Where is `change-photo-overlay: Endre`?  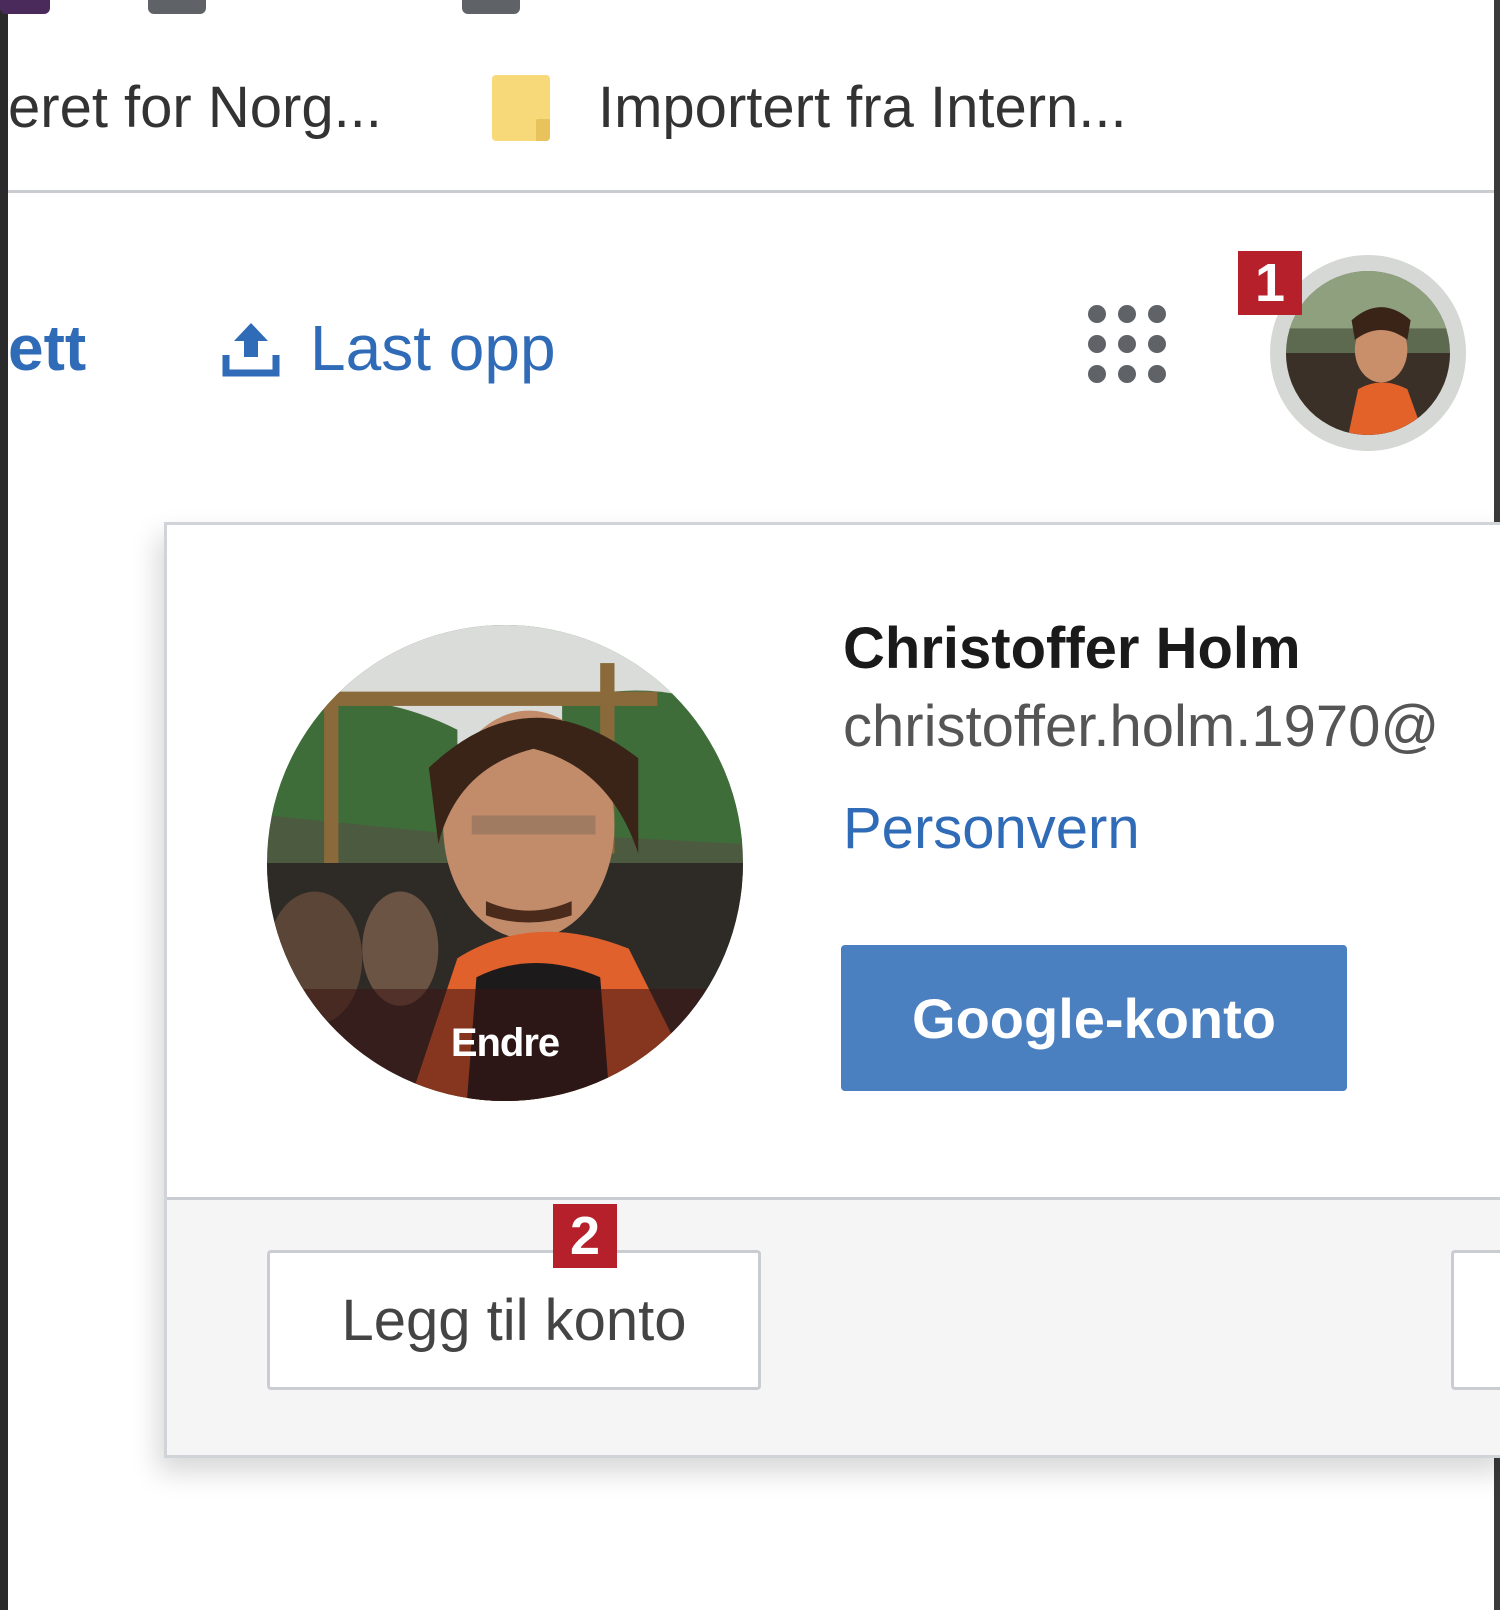
change-photo-overlay: Endre is located at coordinates (505, 1045).